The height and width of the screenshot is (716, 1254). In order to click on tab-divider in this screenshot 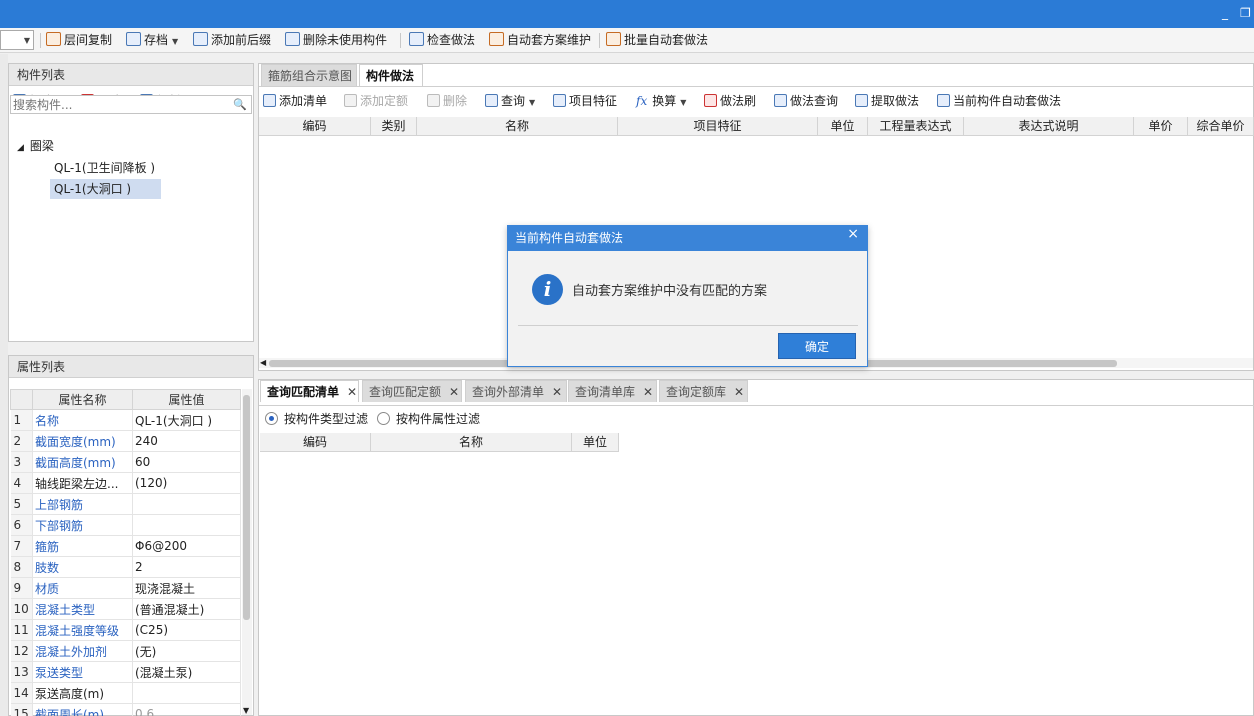, I will do `click(756, 405)`.